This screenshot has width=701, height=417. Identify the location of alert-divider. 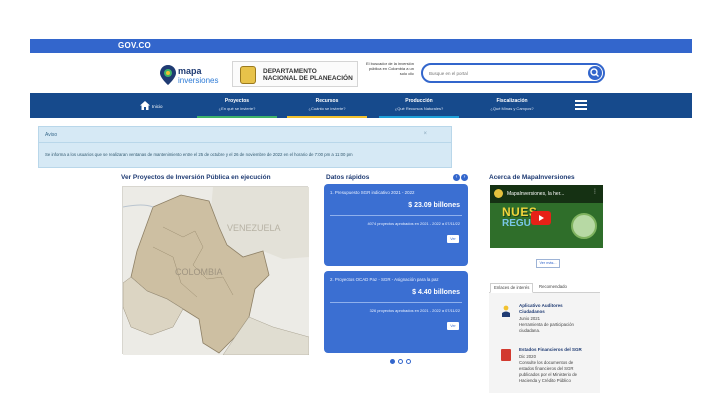
(245, 142).